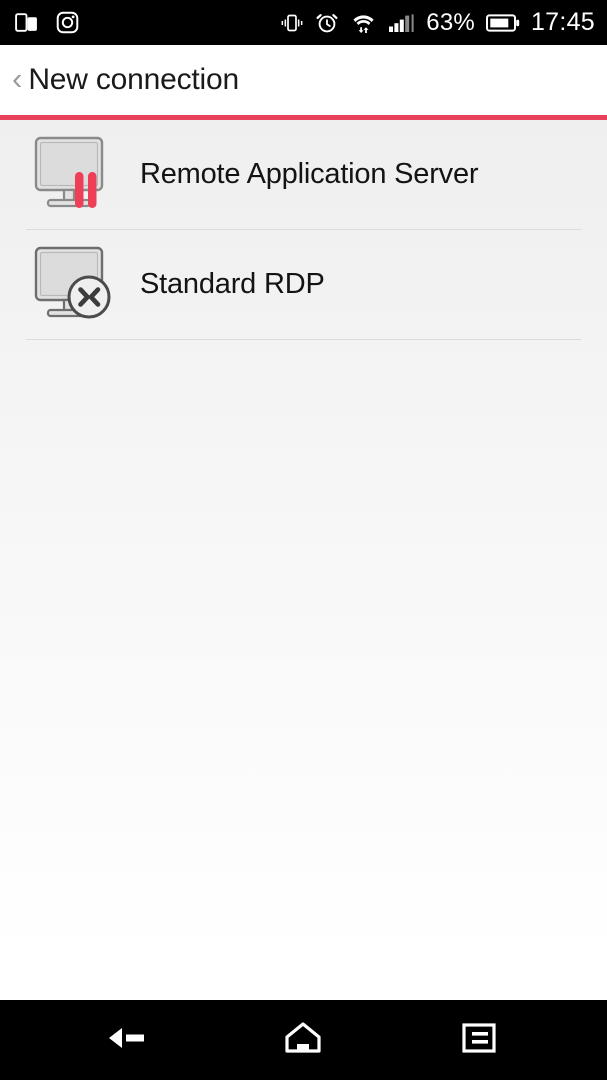 The height and width of the screenshot is (1080, 607). I want to click on nav-home-icon, so click(303, 1040).